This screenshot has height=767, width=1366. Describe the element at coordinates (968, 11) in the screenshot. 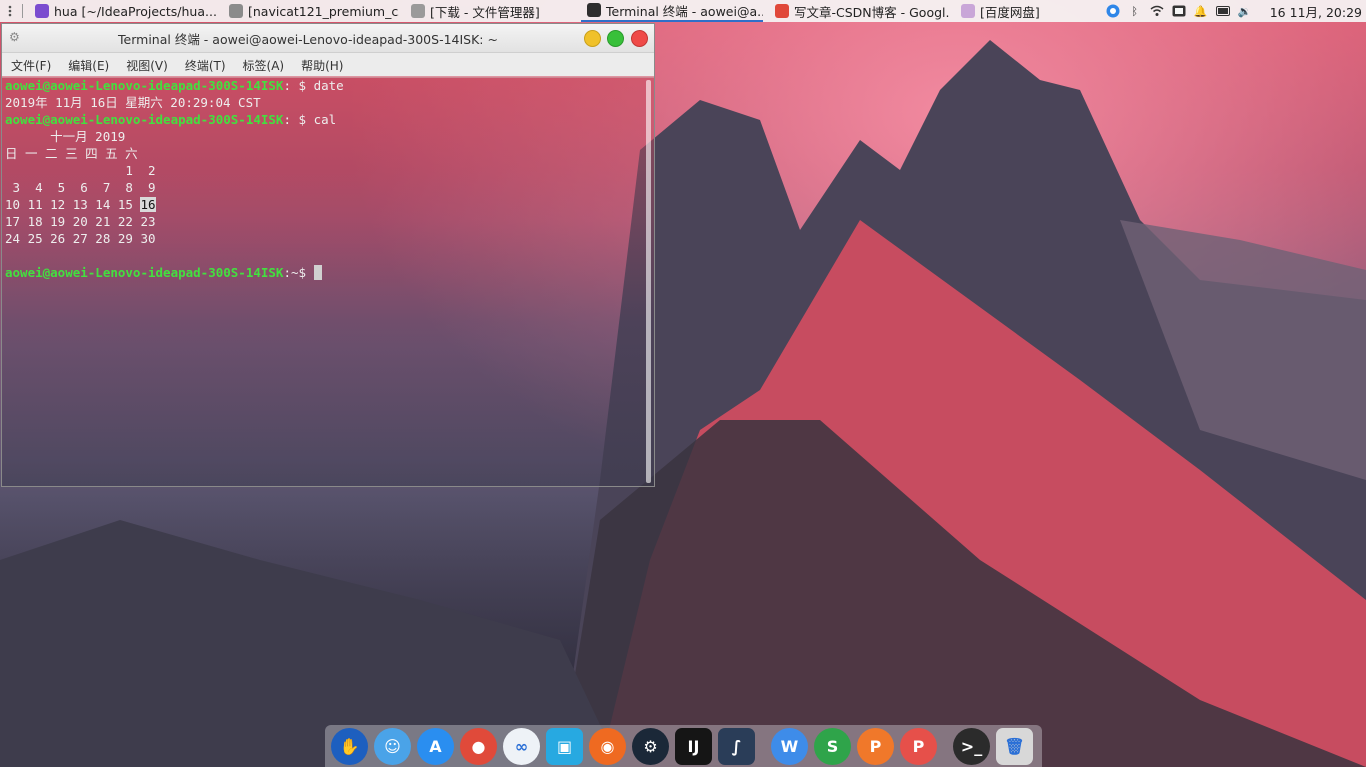

I see `baidu-netdisk-icon` at that location.